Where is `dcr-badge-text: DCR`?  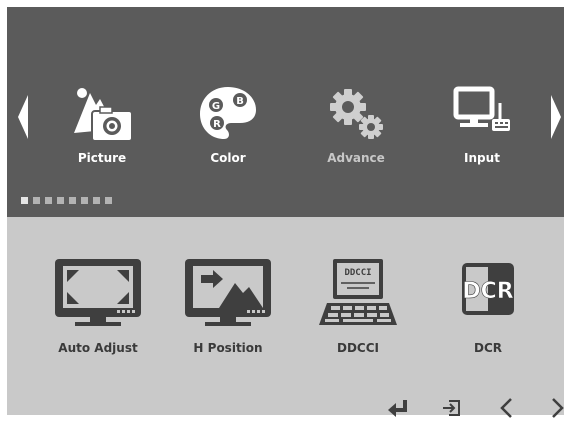 dcr-badge-text: DCR is located at coordinates (487, 291).